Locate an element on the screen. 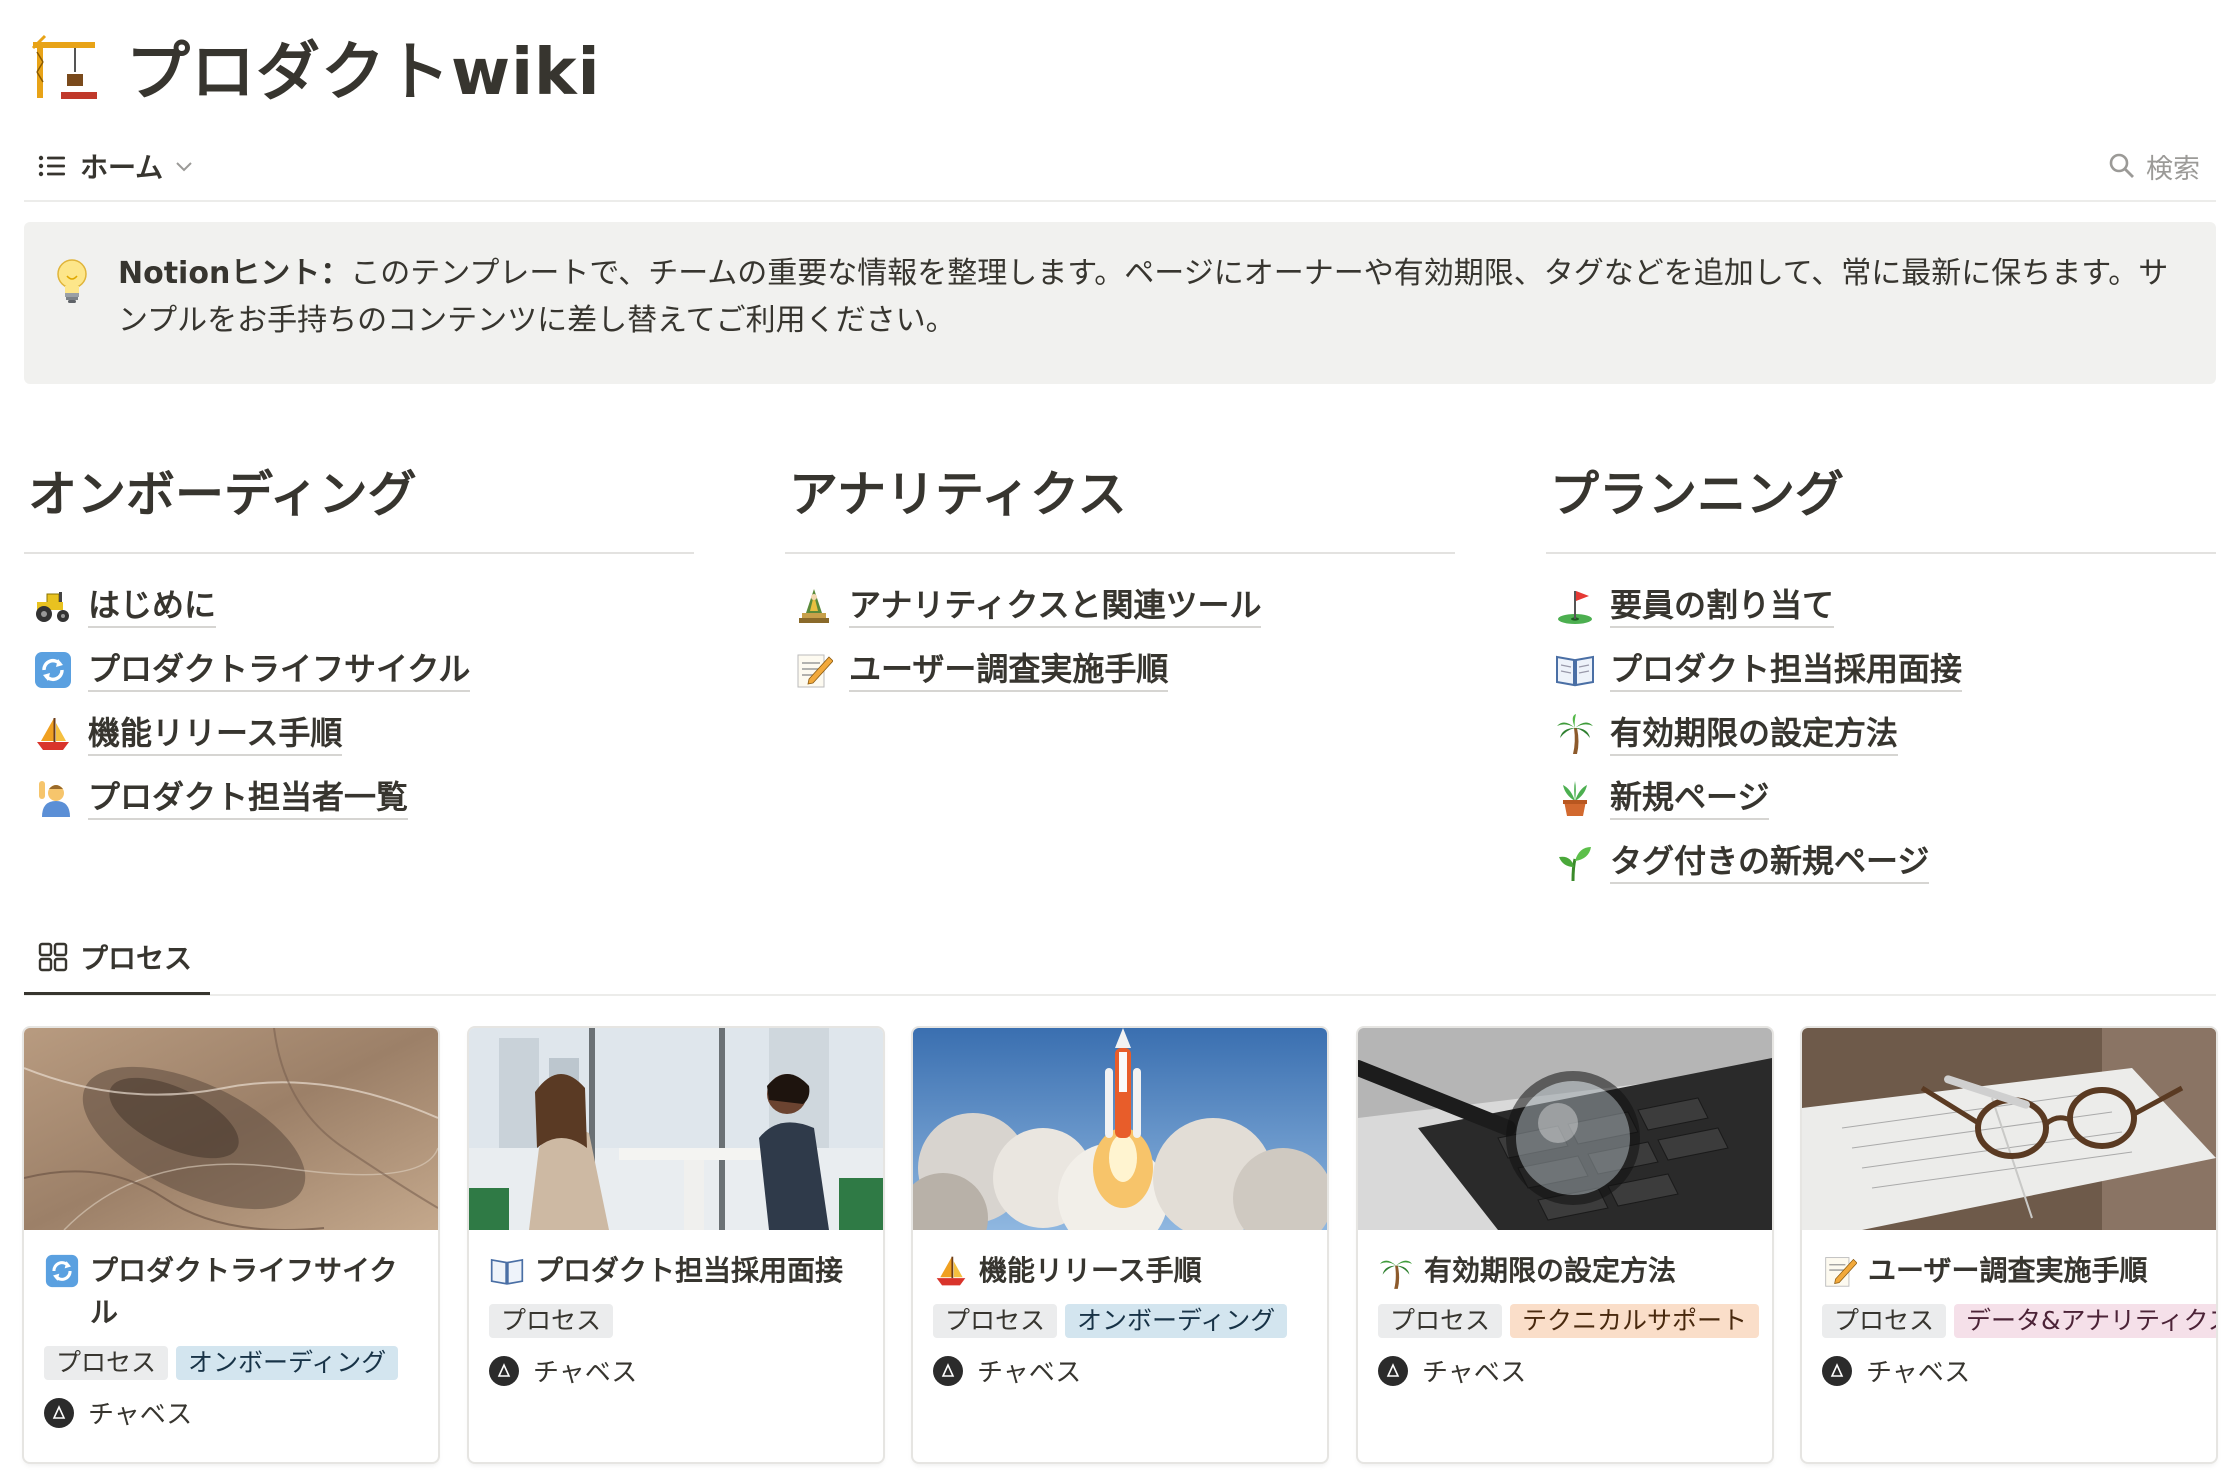  building-construction-icon is located at coordinates (66, 67).